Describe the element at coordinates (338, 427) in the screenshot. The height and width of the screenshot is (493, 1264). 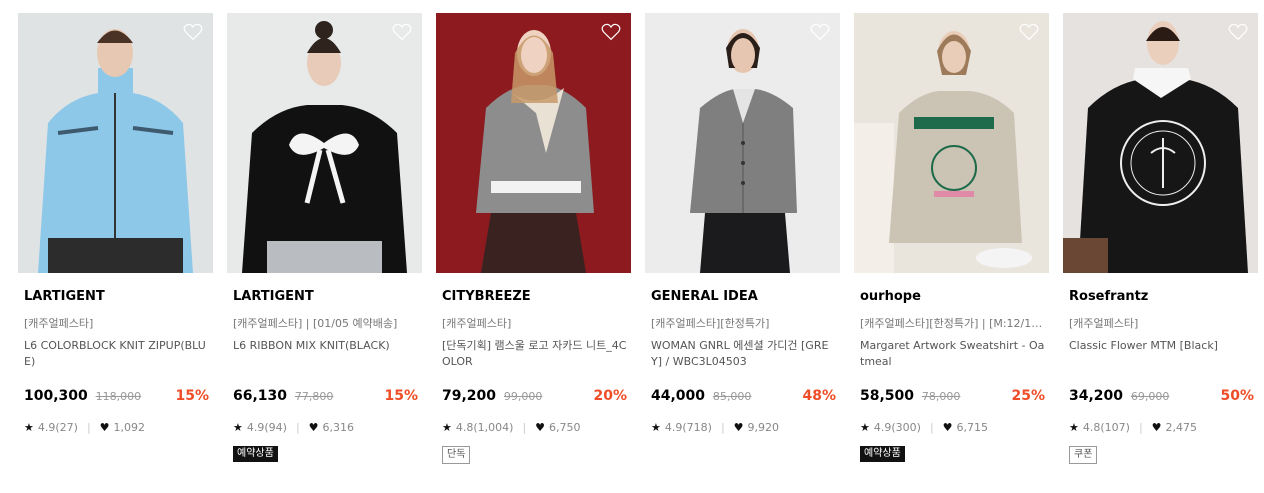
I see `like-count: 6,316` at that location.